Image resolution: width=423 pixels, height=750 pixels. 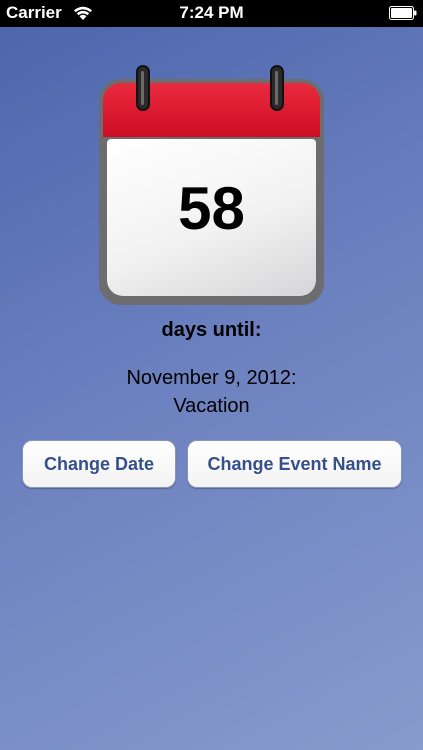 What do you see at coordinates (143, 88) in the screenshot?
I see `calendar-ring-left` at bounding box center [143, 88].